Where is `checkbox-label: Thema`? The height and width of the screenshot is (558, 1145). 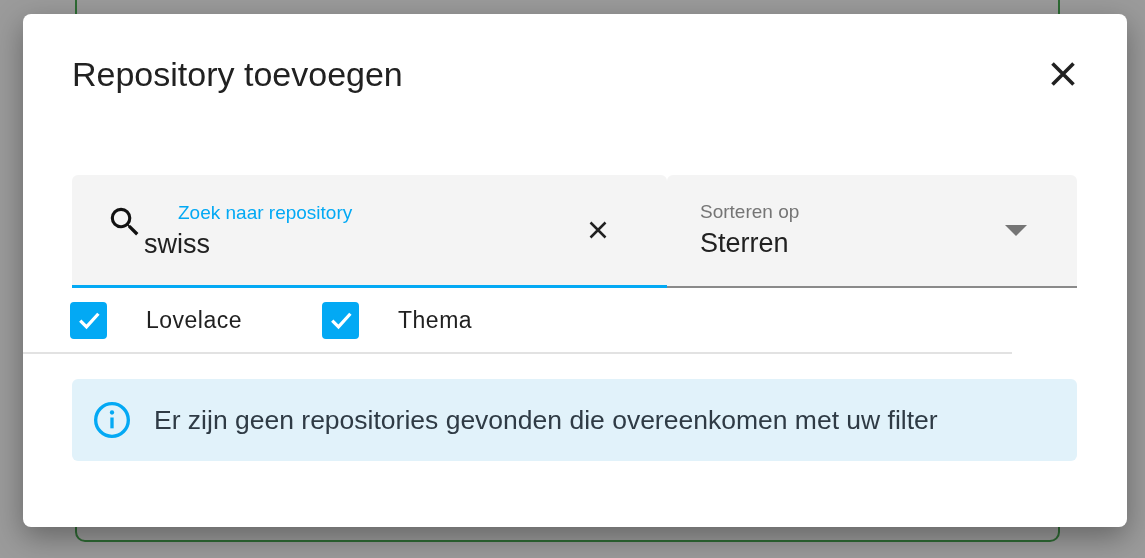
checkbox-label: Thema is located at coordinates (435, 320).